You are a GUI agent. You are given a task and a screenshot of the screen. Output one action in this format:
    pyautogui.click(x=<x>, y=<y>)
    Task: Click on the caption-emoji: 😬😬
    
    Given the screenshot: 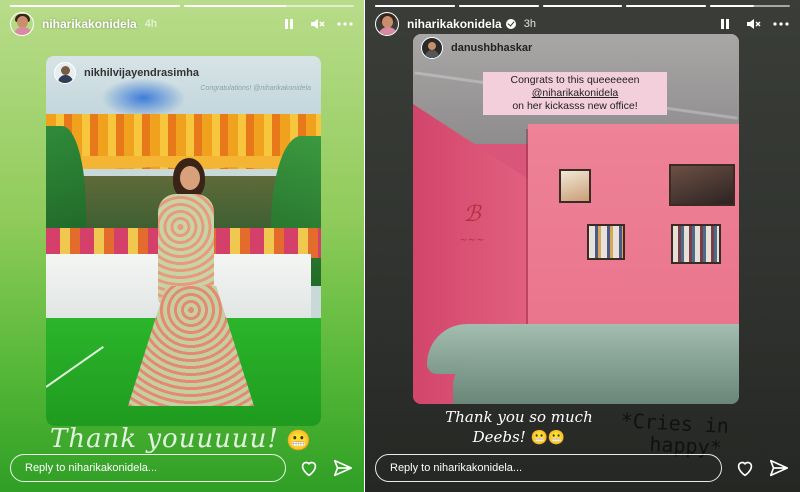 What is the action you would take?
    pyautogui.click(x=548, y=438)
    